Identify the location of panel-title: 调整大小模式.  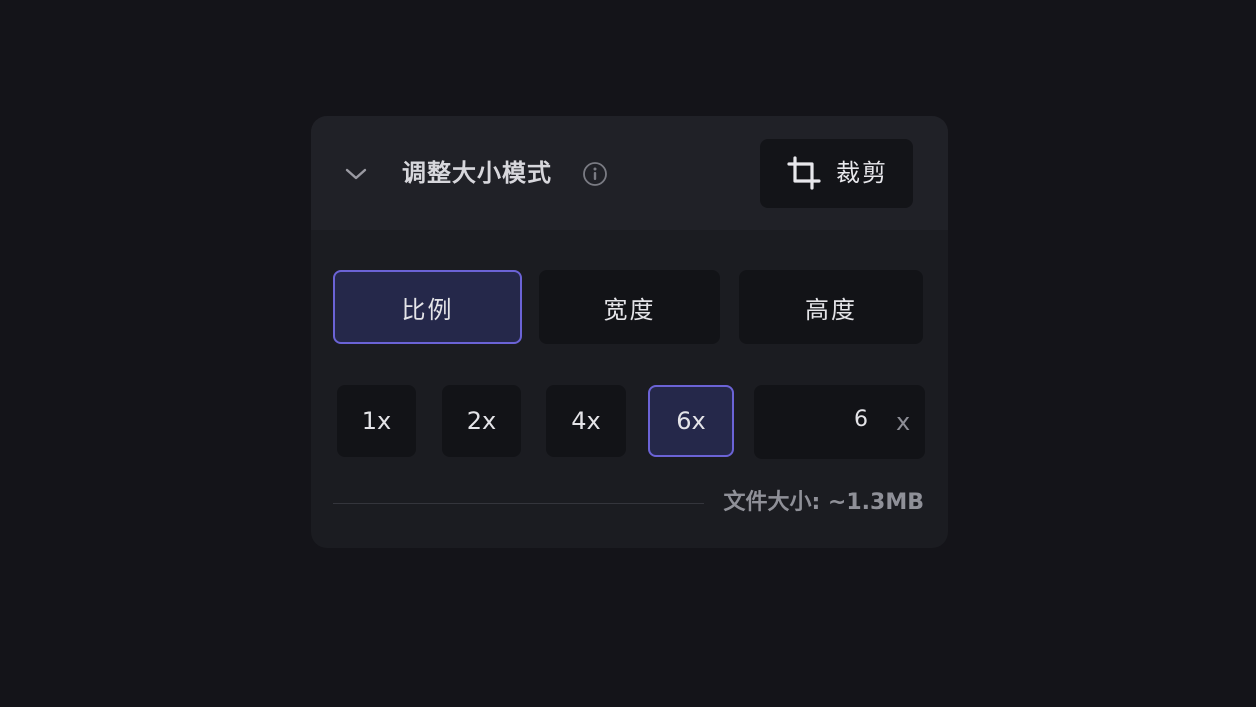
(477, 173).